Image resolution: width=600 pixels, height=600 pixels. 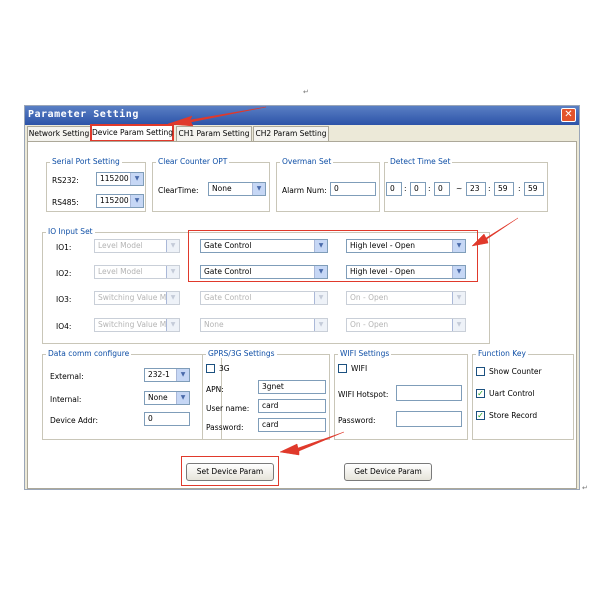 I want to click on arrow-to-io, so click(x=495, y=232).